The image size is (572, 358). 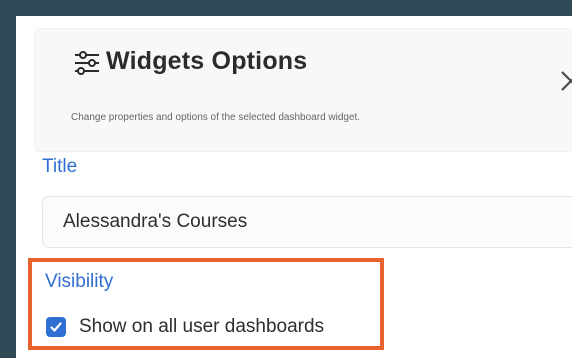 I want to click on title-field-label: Title, so click(x=60, y=166).